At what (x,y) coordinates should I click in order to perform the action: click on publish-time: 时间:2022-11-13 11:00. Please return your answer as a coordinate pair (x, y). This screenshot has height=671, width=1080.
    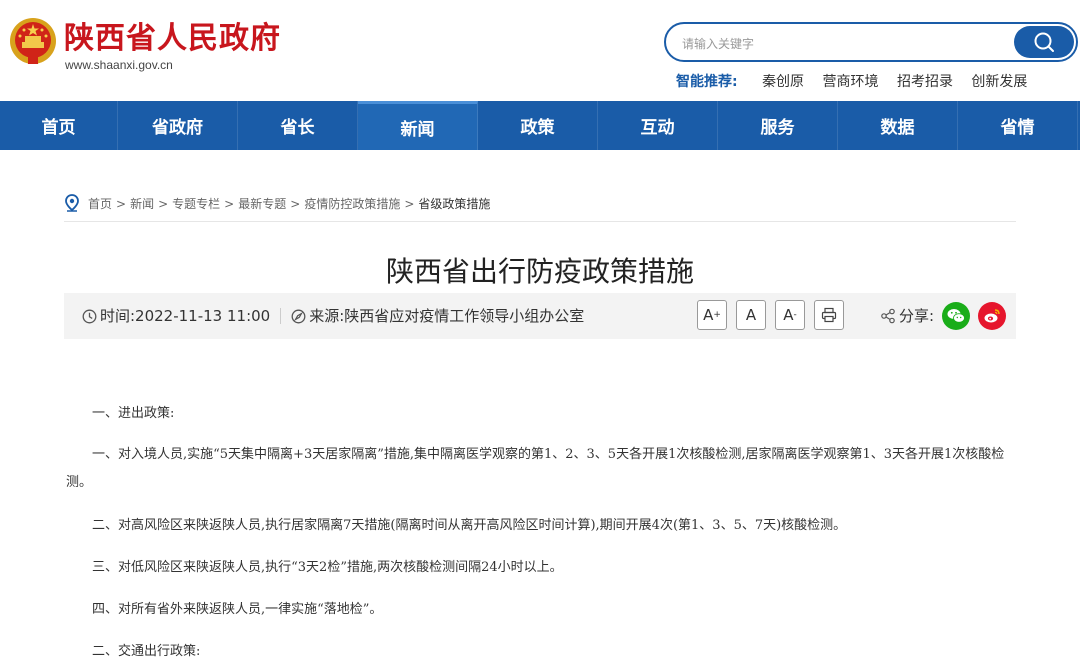
    Looking at the image, I should click on (185, 316).